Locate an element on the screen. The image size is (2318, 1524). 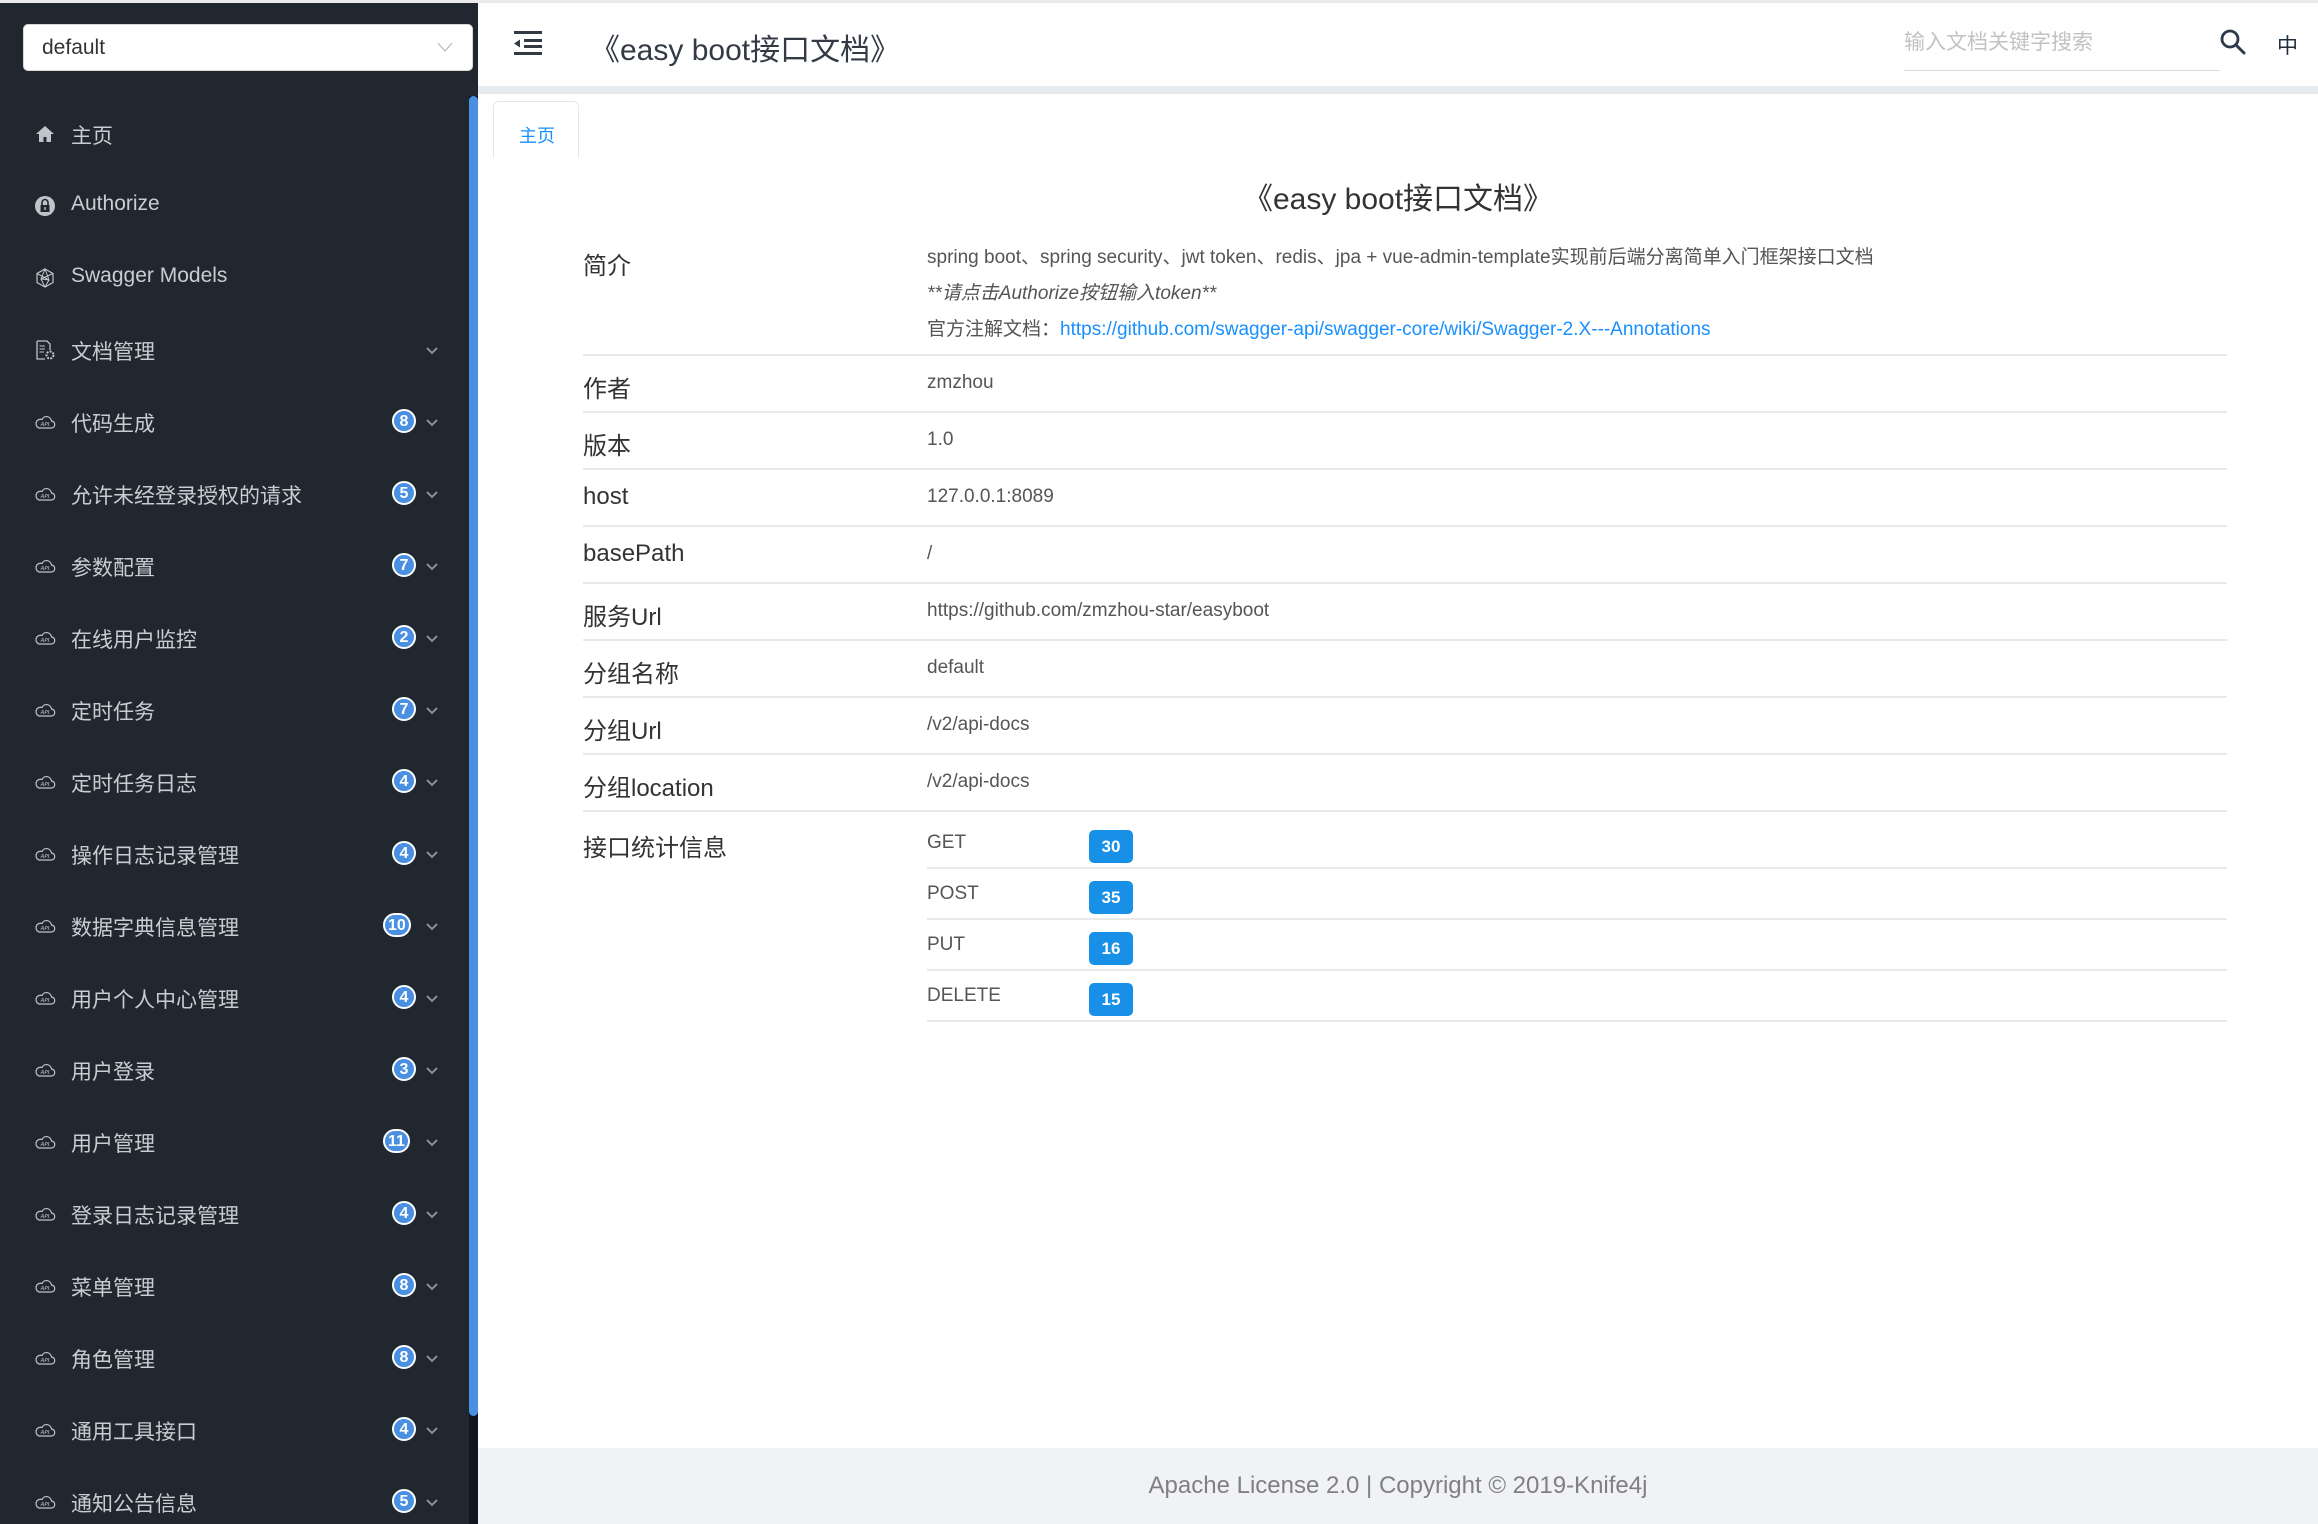
info-row: 版本 1.0 is located at coordinates (1405, 441).